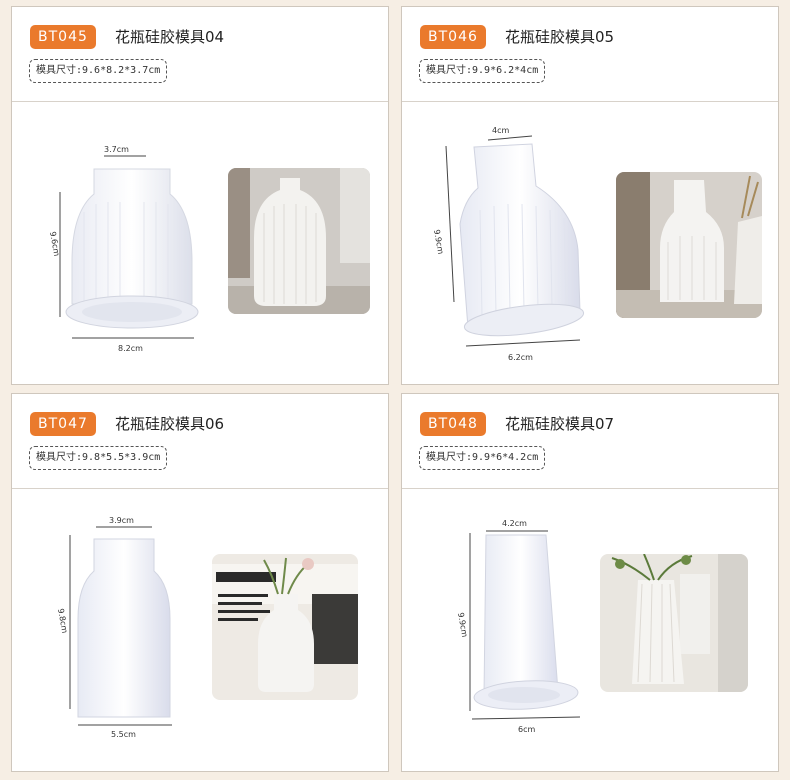 This screenshot has width=790, height=780. Describe the element at coordinates (526, 729) in the screenshot. I see `bottom-diameter-label: 6cm` at that location.